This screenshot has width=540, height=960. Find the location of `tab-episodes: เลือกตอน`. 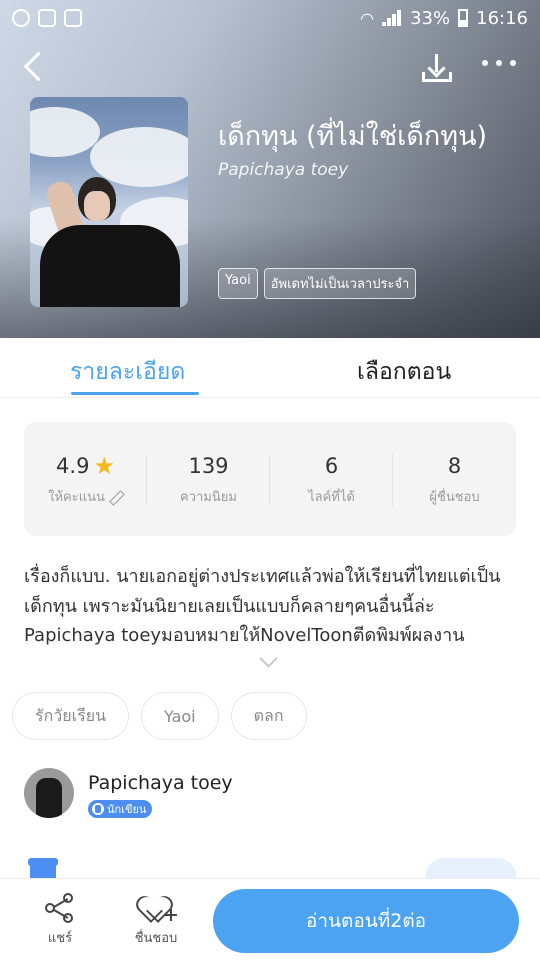

tab-episodes: เลือกตอน is located at coordinates (404, 372).